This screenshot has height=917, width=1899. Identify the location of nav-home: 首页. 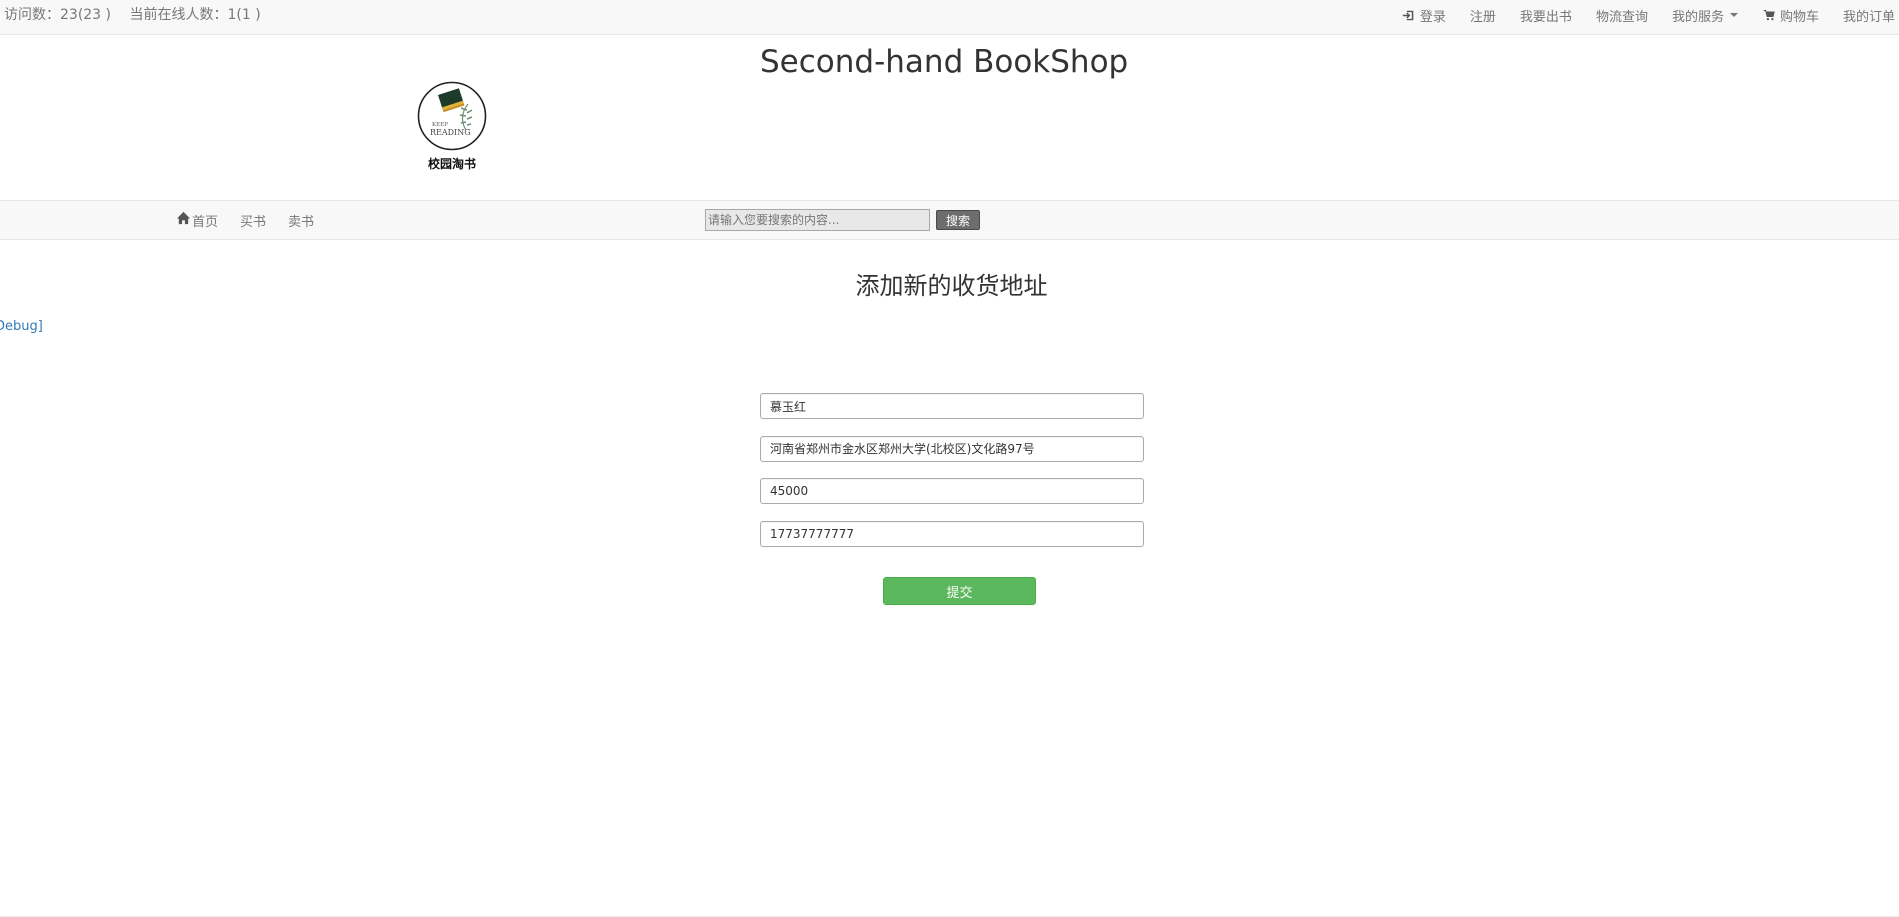
(197, 220).